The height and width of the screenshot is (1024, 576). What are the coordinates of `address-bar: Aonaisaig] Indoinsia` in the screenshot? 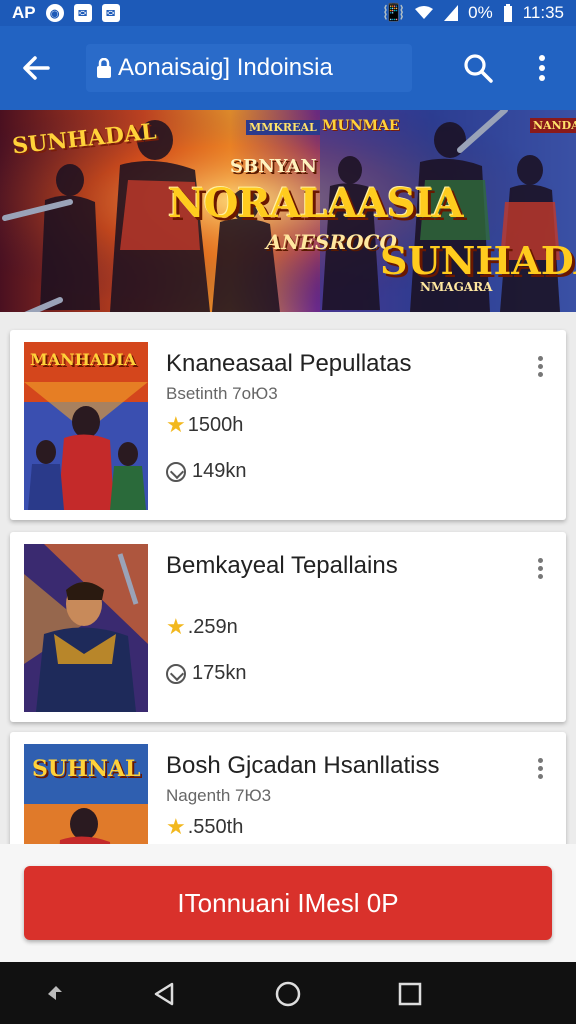 It's located at (249, 68).